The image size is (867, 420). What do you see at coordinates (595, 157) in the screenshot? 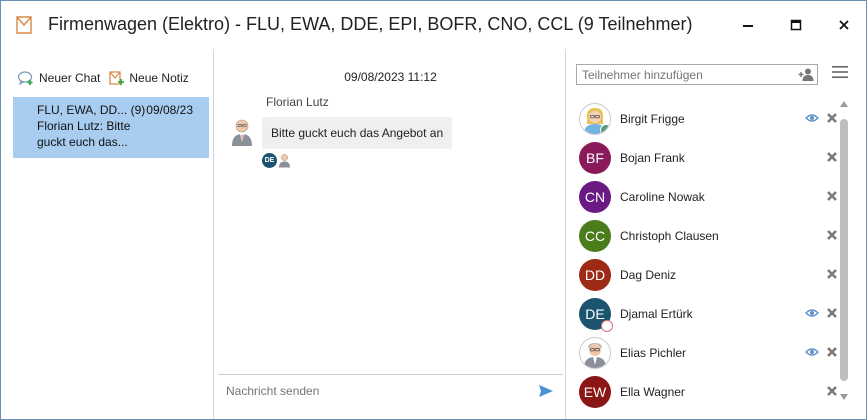
I see `participant-avatar: BF` at bounding box center [595, 157].